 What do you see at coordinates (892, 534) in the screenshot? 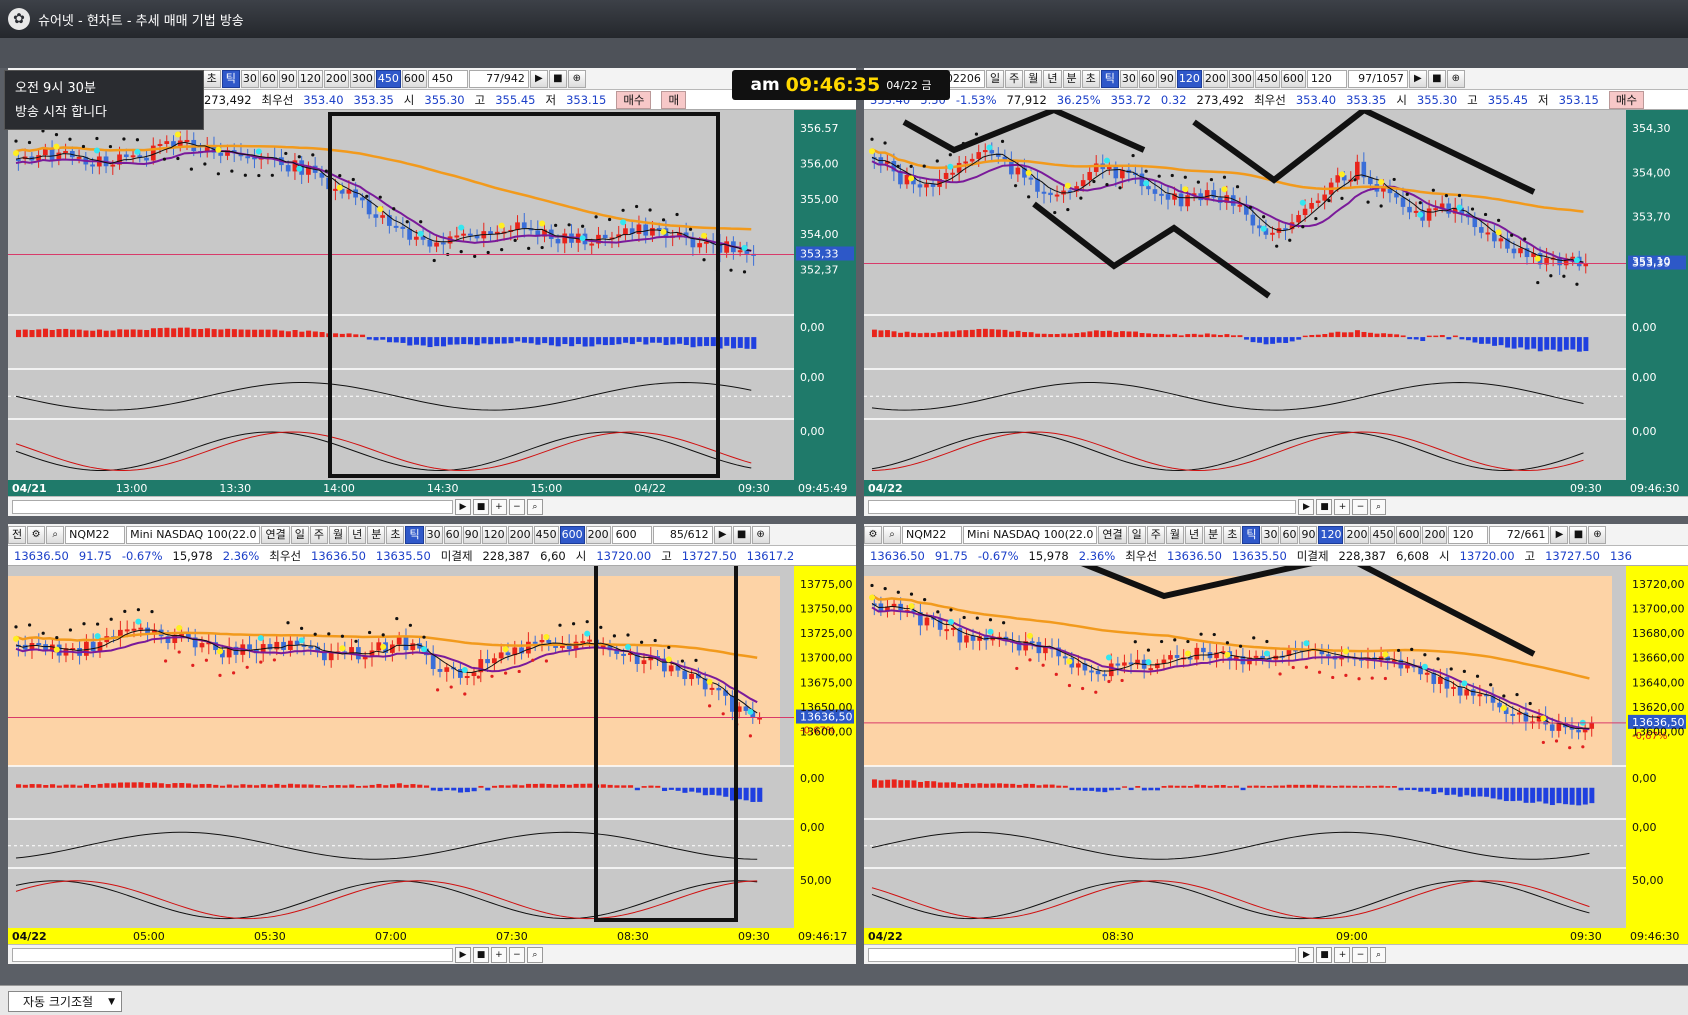
I see `search-icon: ⌕` at bounding box center [892, 534].